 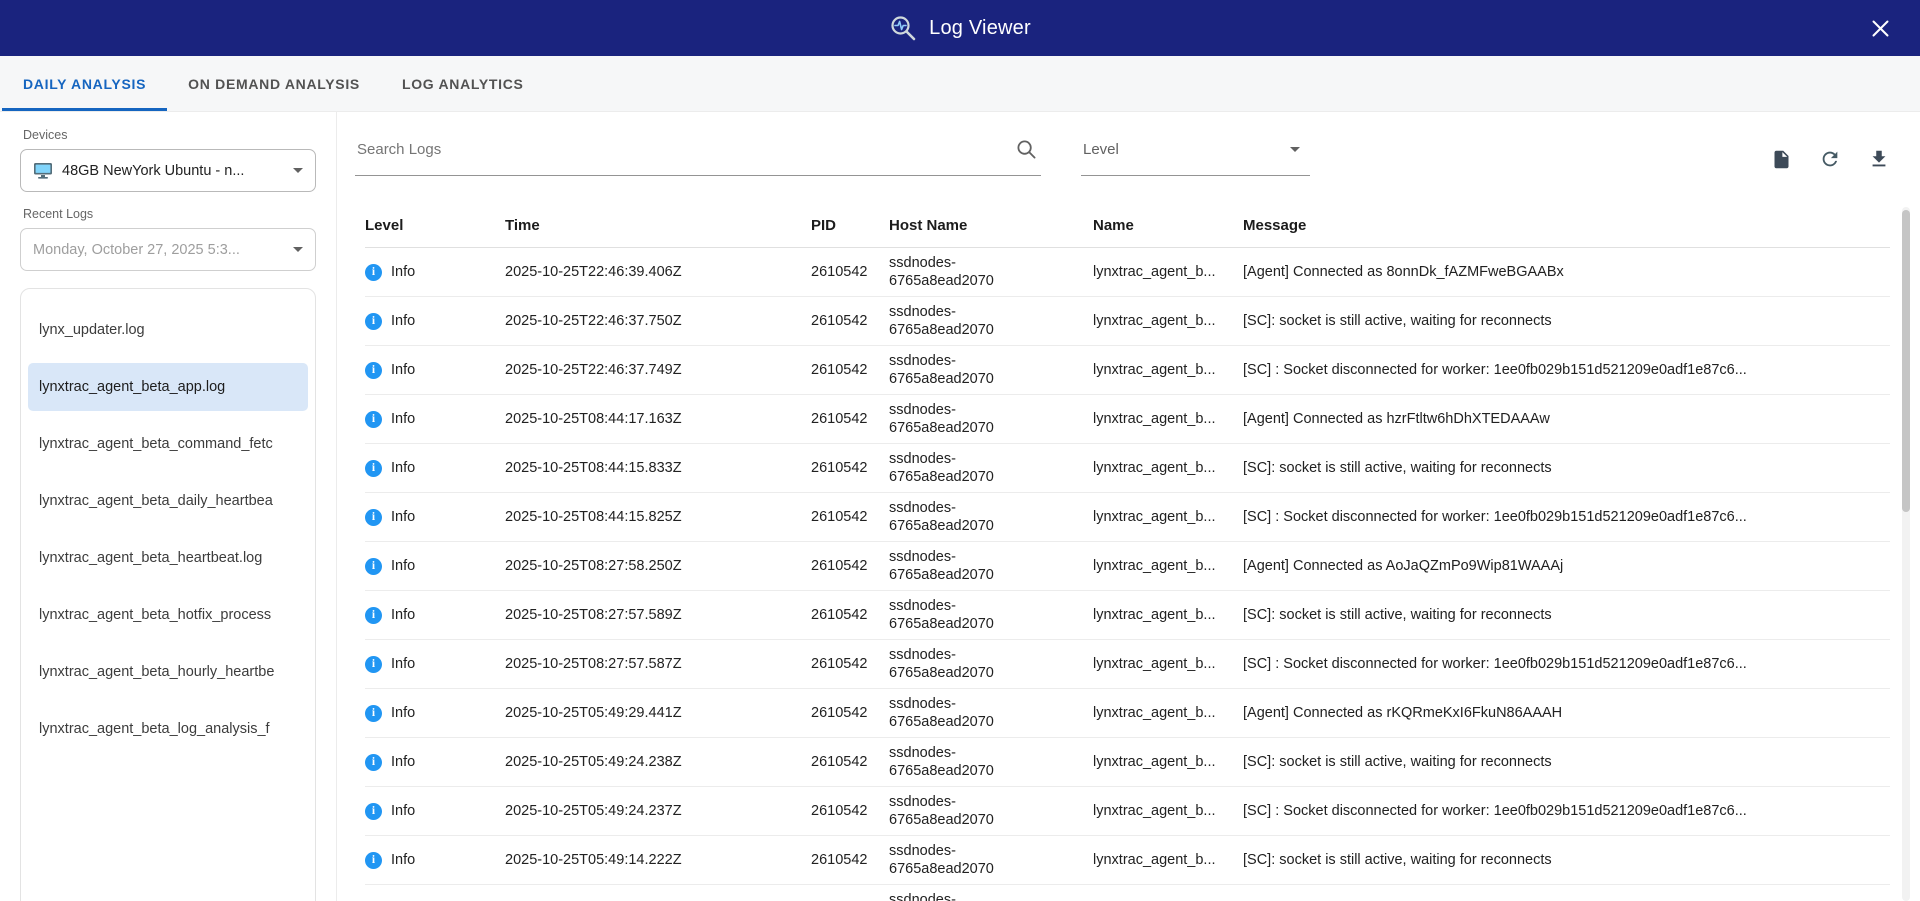 I want to click on level-filter-label: Level, so click(x=1101, y=149).